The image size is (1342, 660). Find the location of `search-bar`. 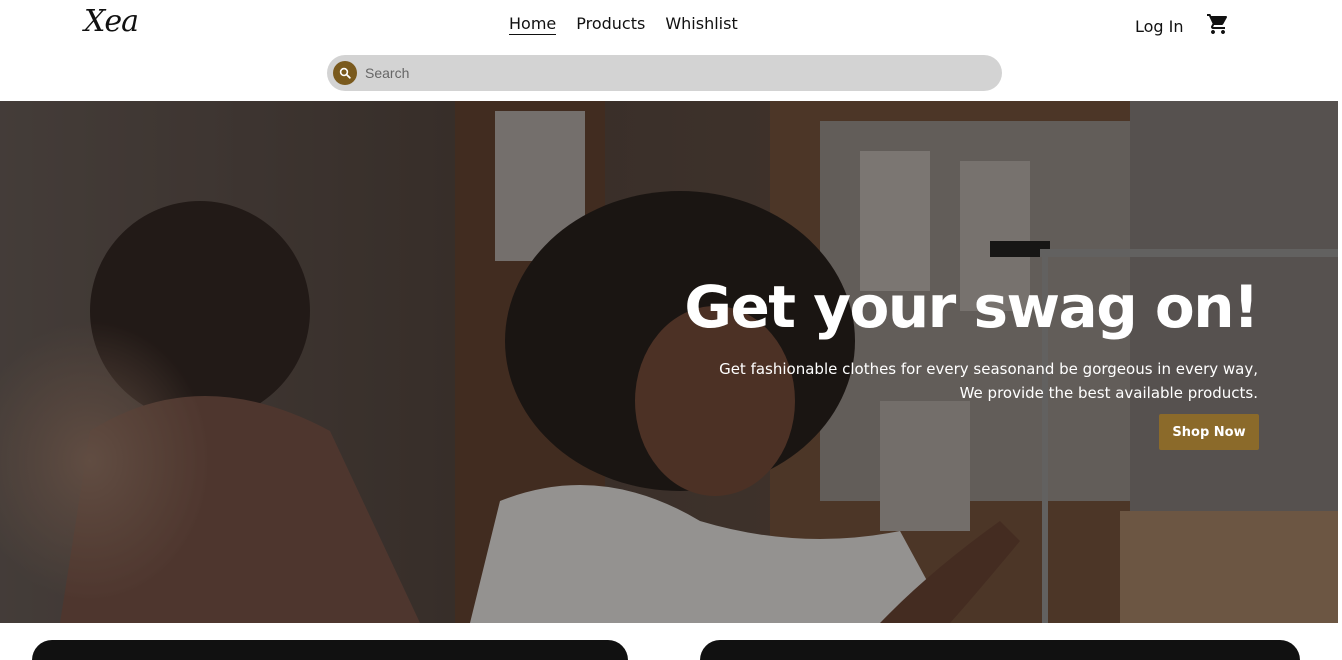

search-bar is located at coordinates (664, 73).